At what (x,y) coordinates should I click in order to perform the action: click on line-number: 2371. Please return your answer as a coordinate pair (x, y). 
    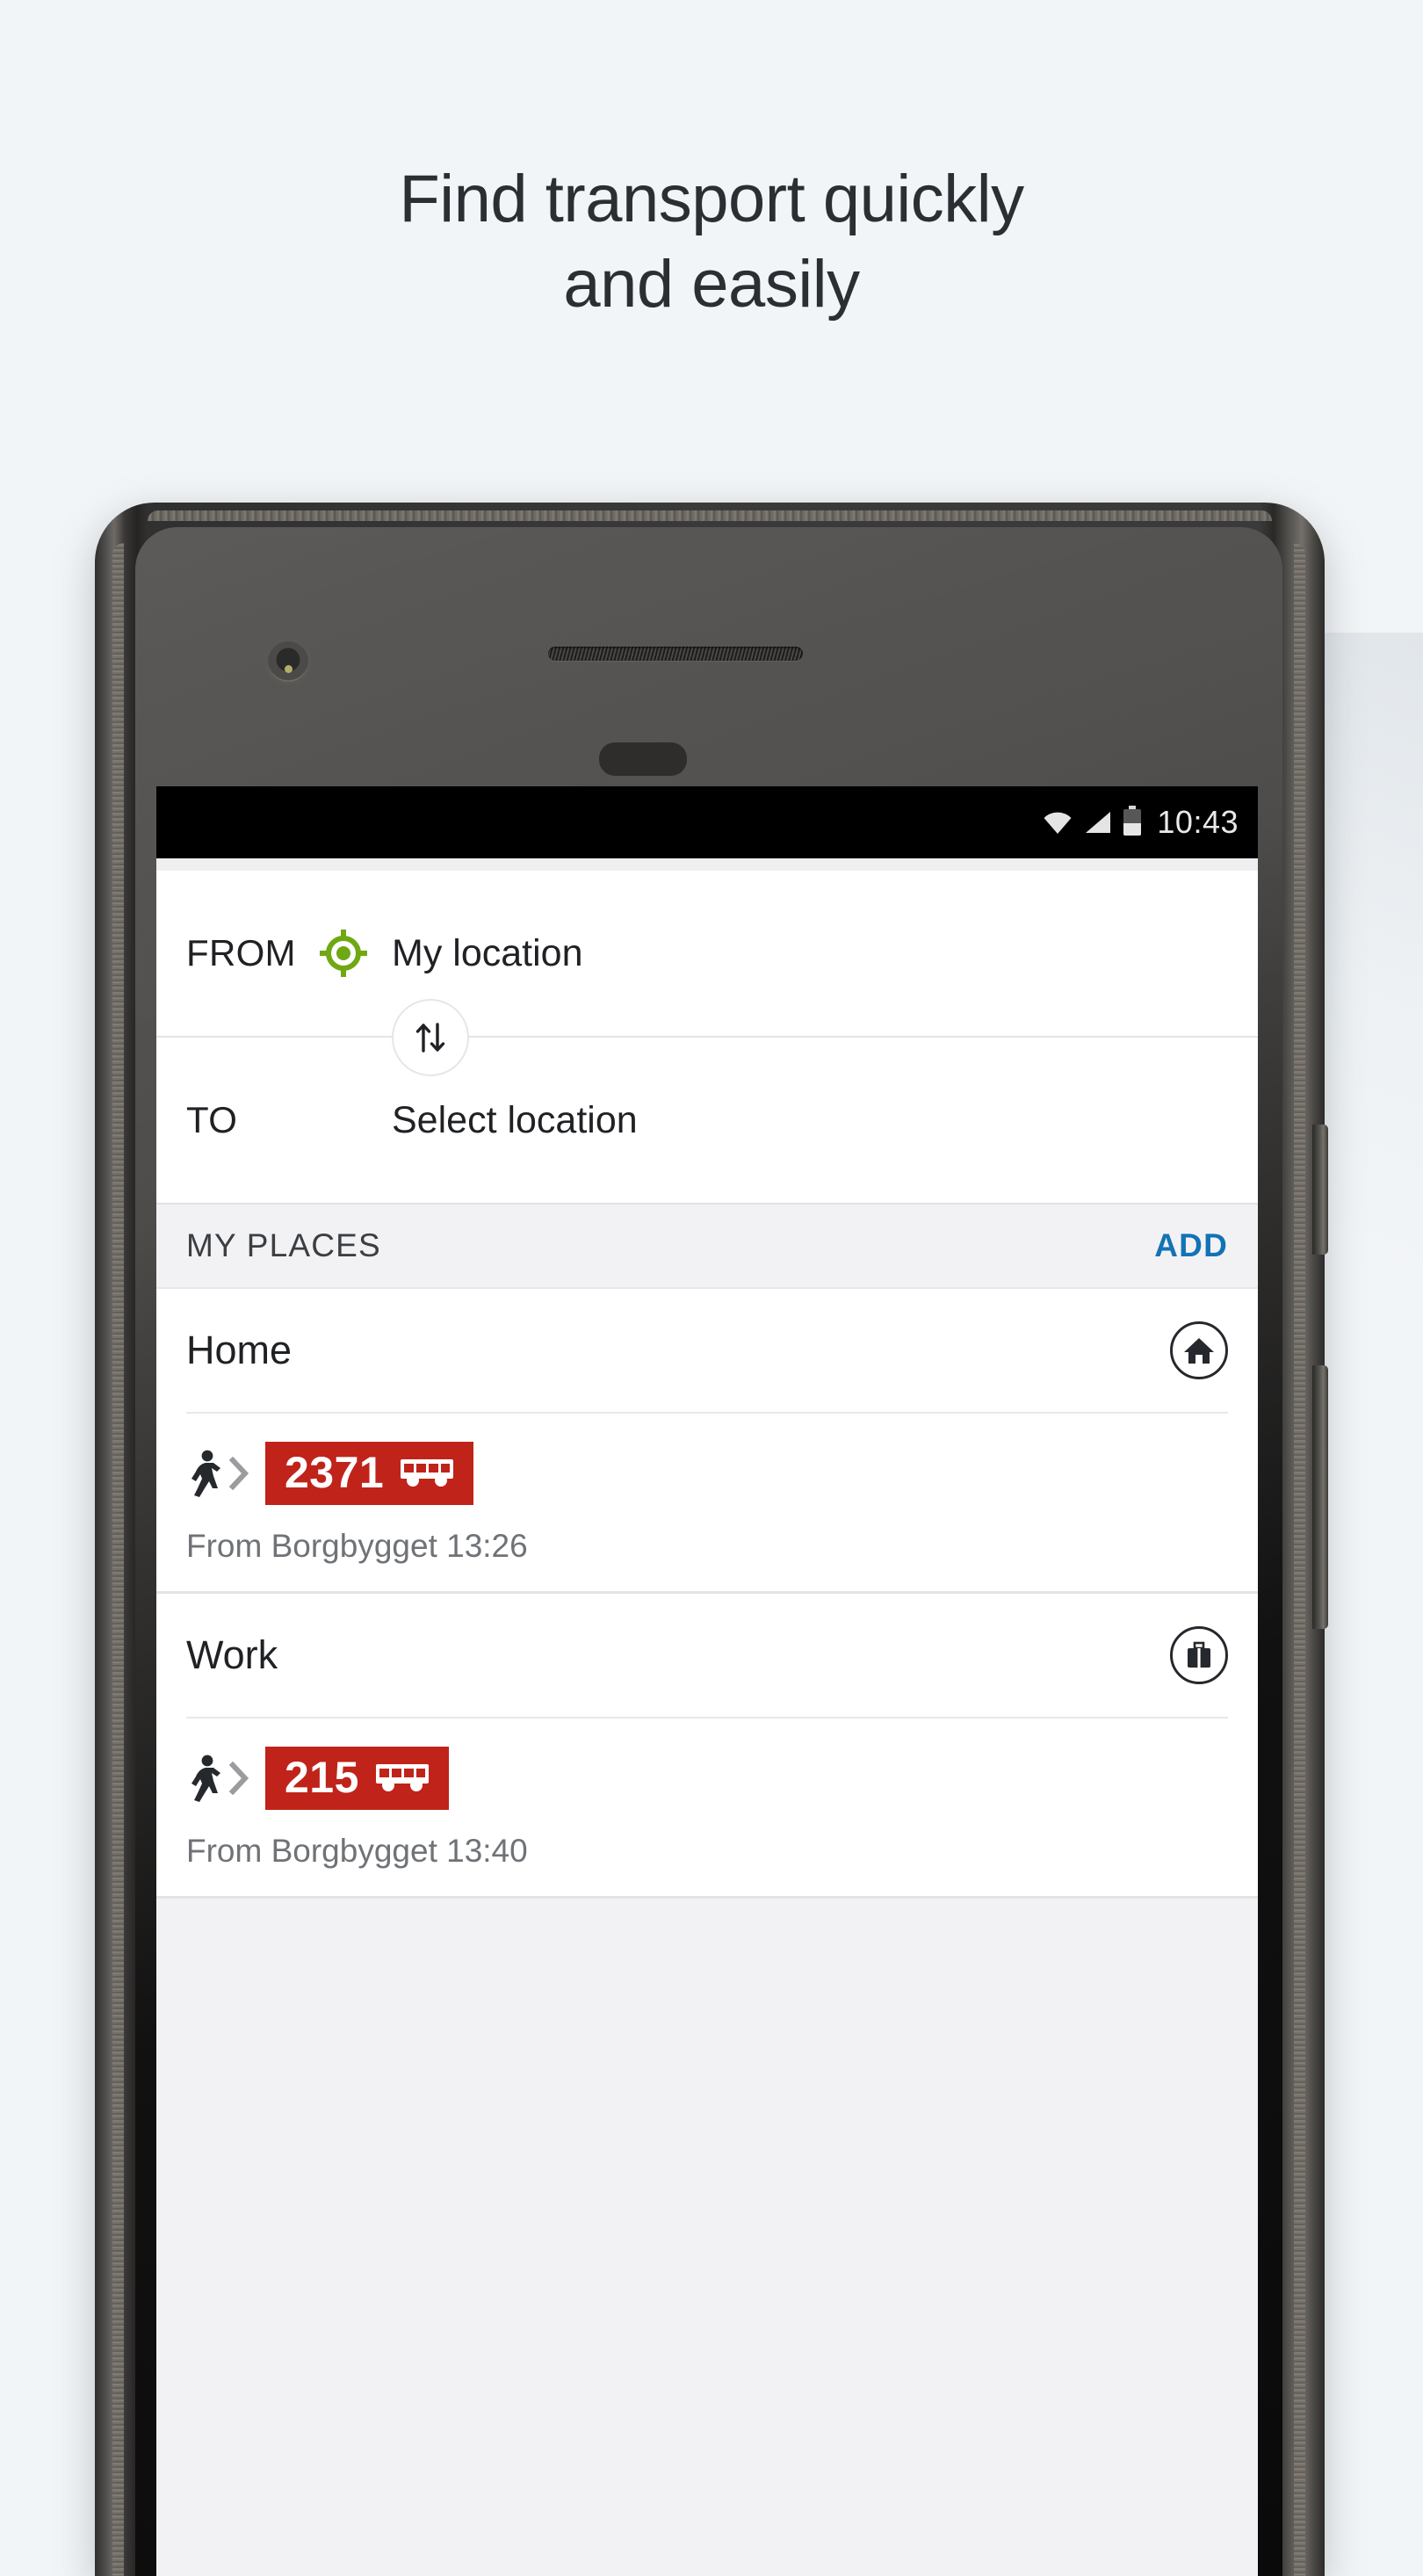
    Looking at the image, I should click on (335, 1472).